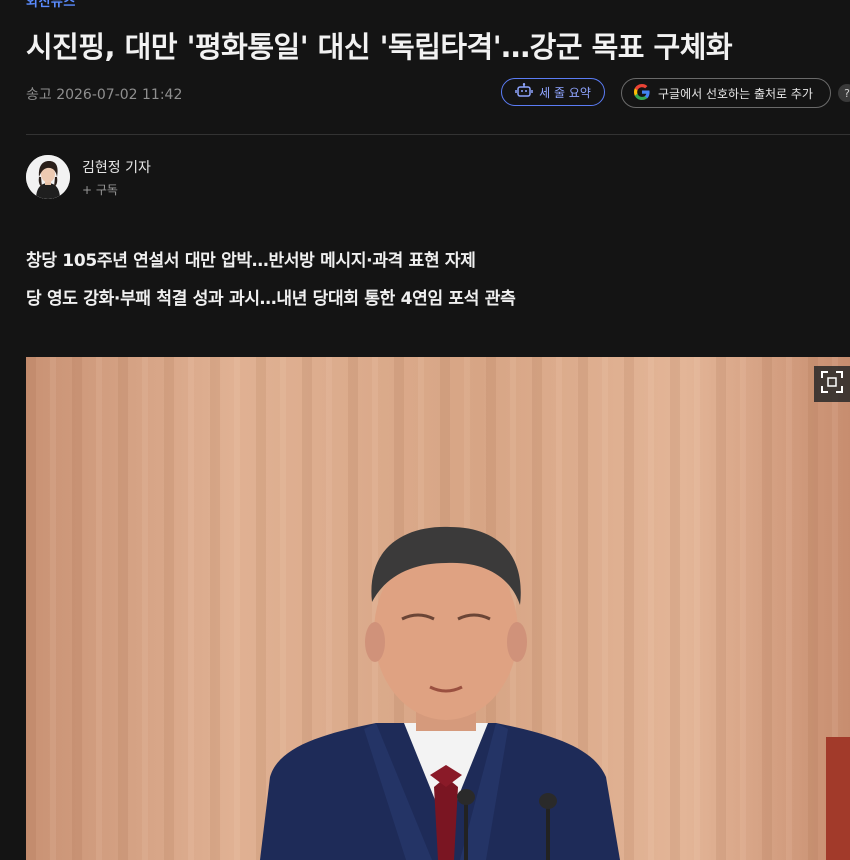 Image resolution: width=850 pixels, height=860 pixels. I want to click on summary-button-label: 세 줄 요약, so click(565, 92).